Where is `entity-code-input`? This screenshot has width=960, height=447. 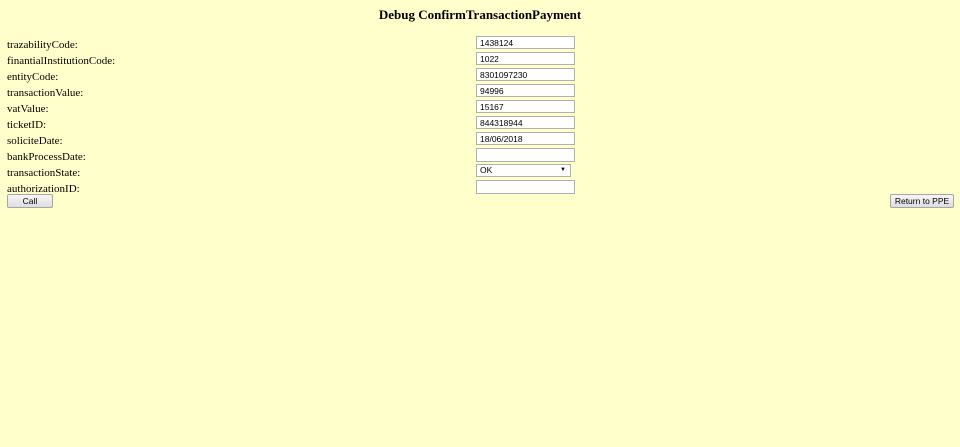
entity-code-input is located at coordinates (525, 74).